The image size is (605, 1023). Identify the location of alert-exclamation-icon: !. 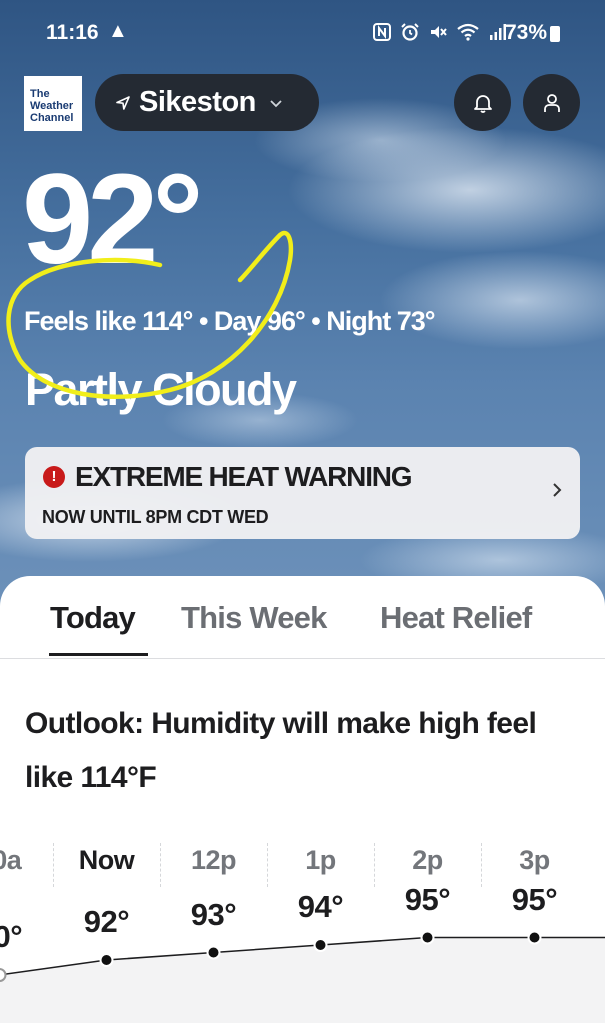
(54, 477).